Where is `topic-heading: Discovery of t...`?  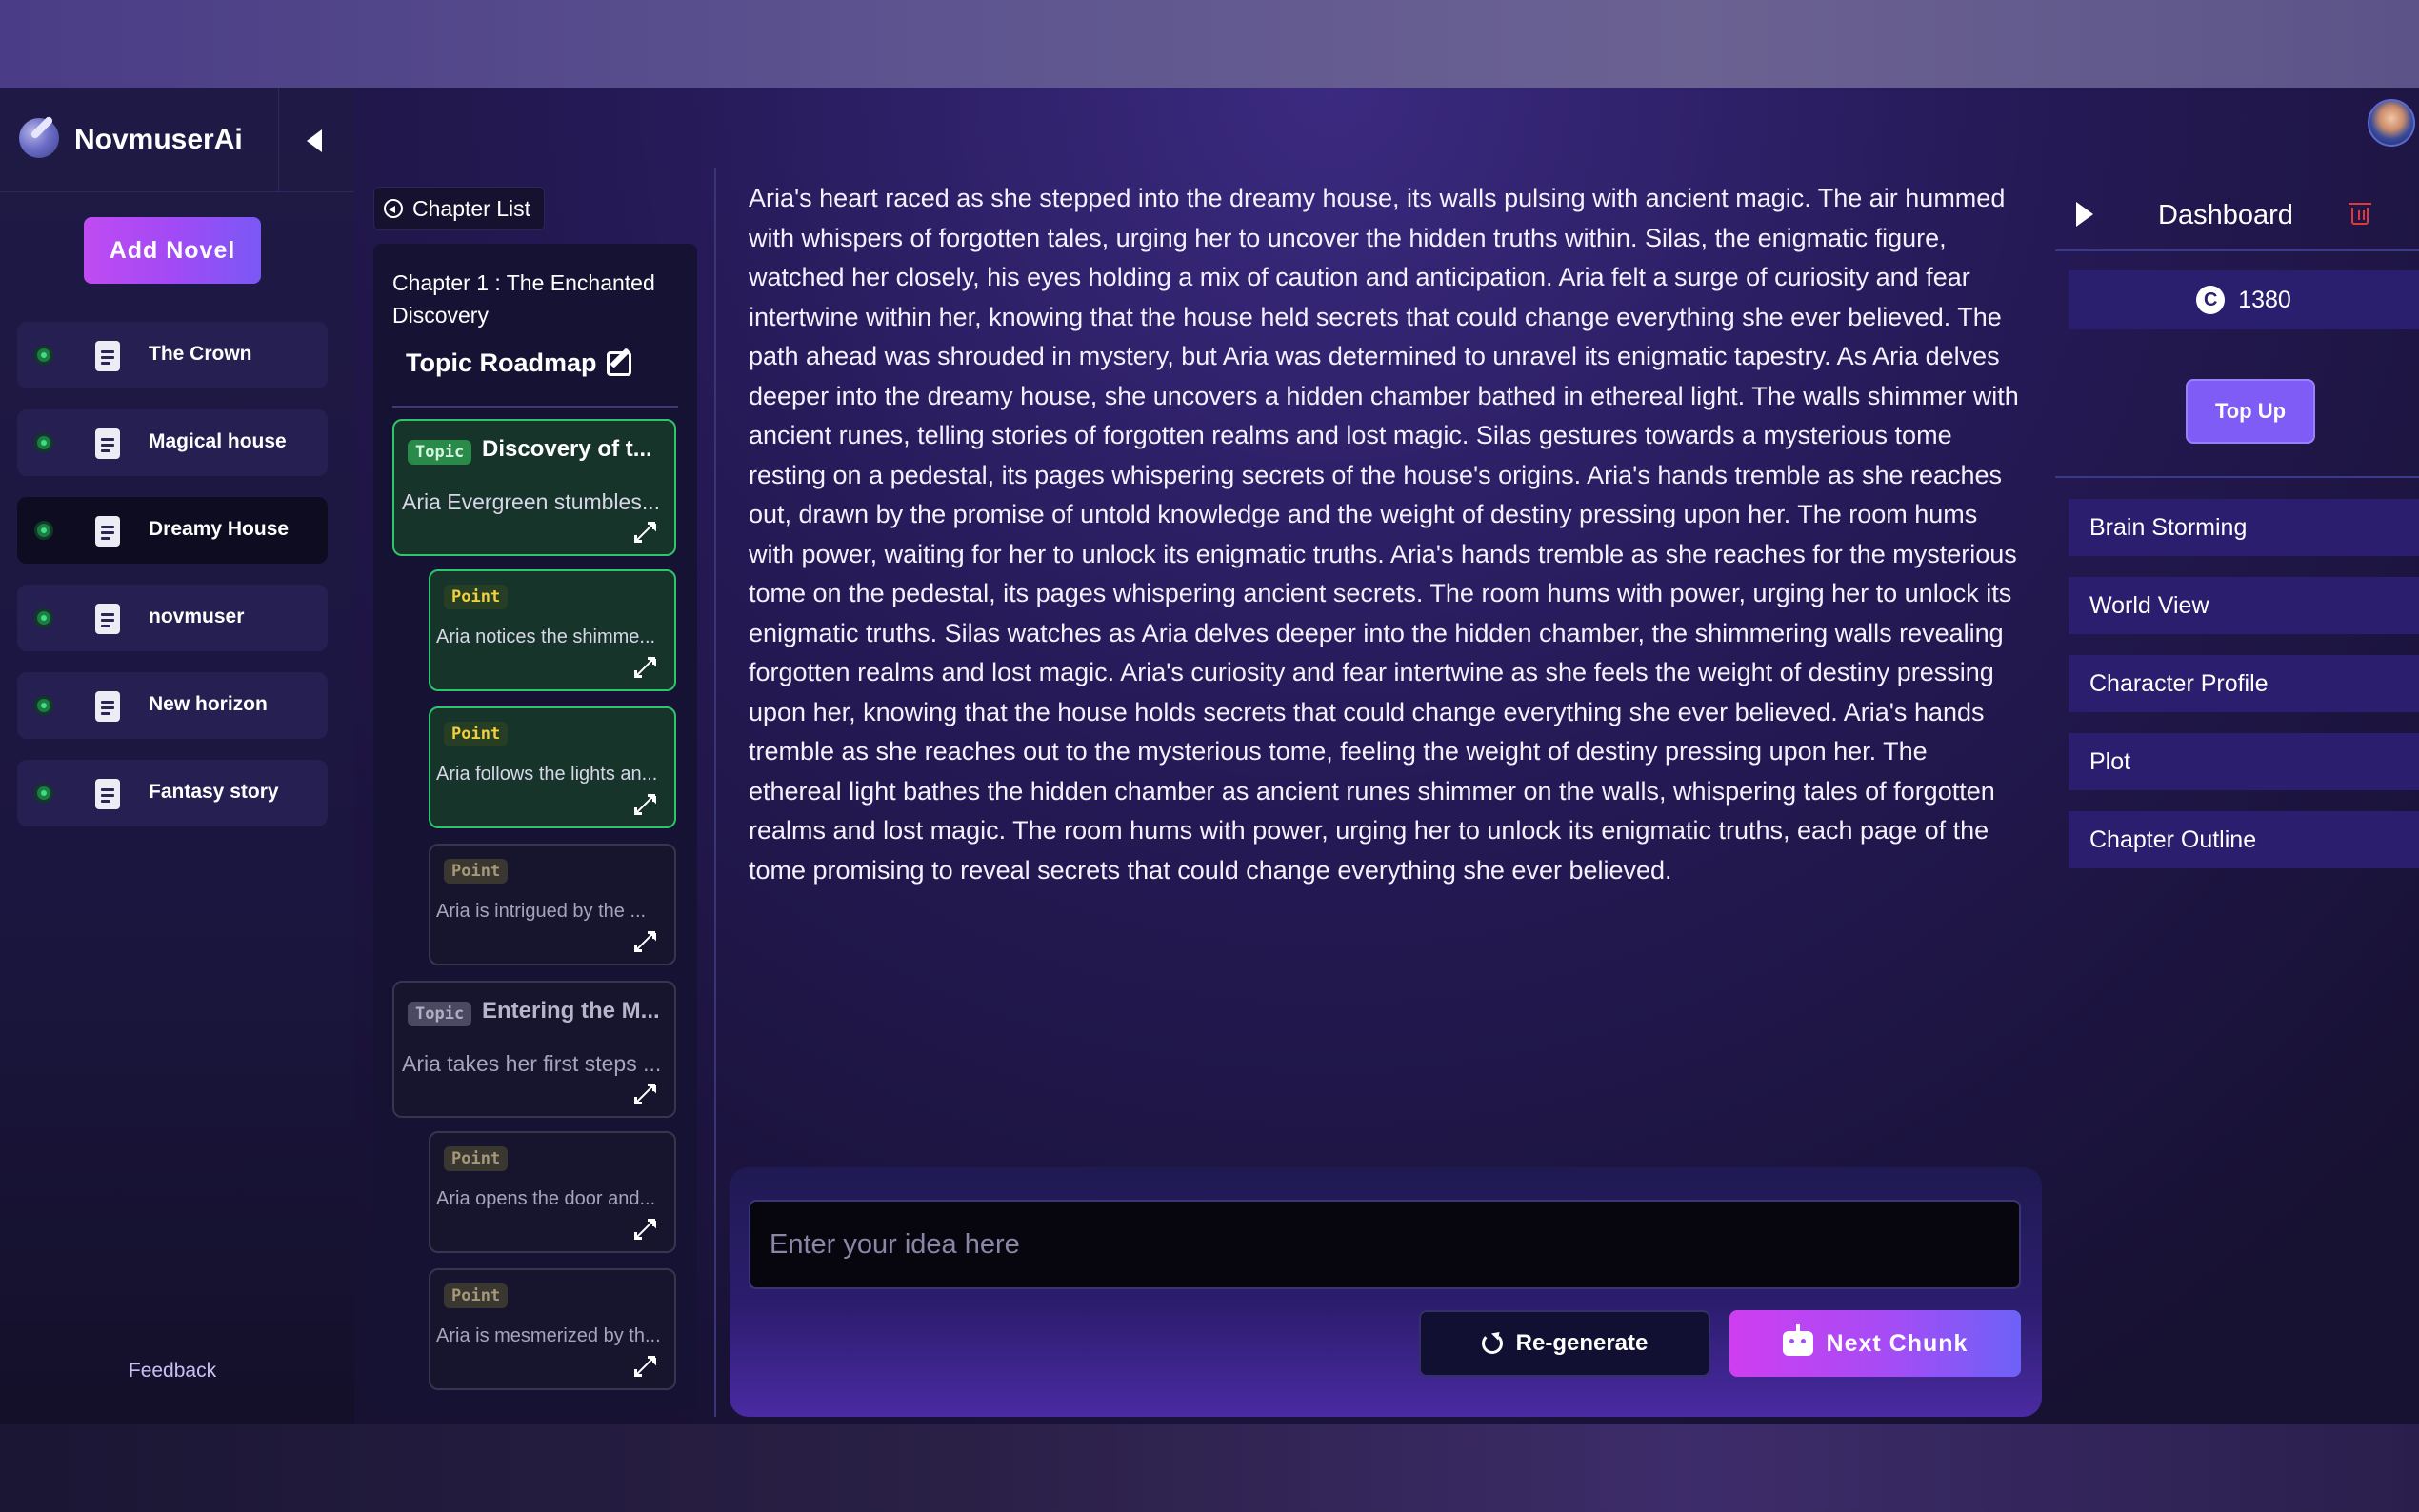 topic-heading: Discovery of t... is located at coordinates (567, 449).